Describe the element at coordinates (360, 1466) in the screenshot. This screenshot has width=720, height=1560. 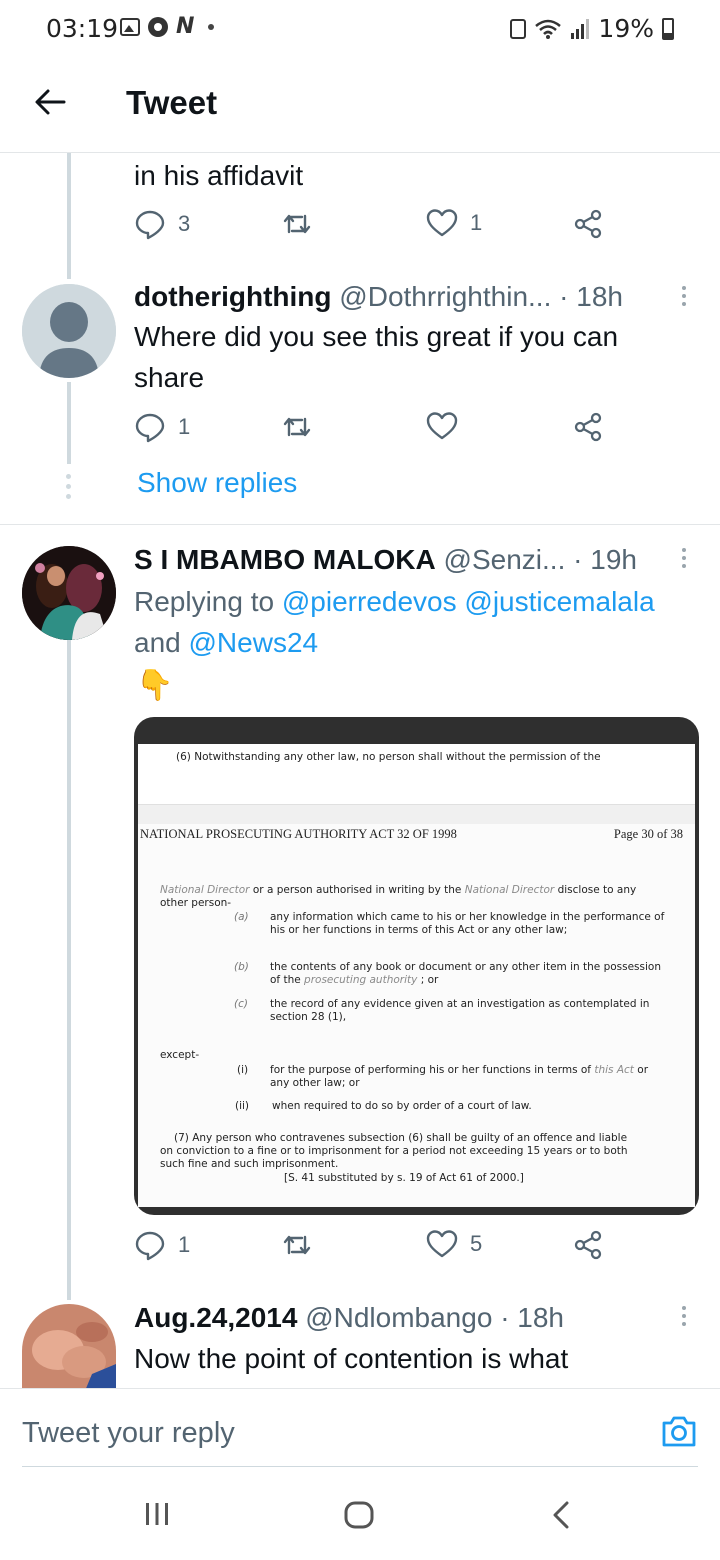
I see `reply-input-underline` at that location.